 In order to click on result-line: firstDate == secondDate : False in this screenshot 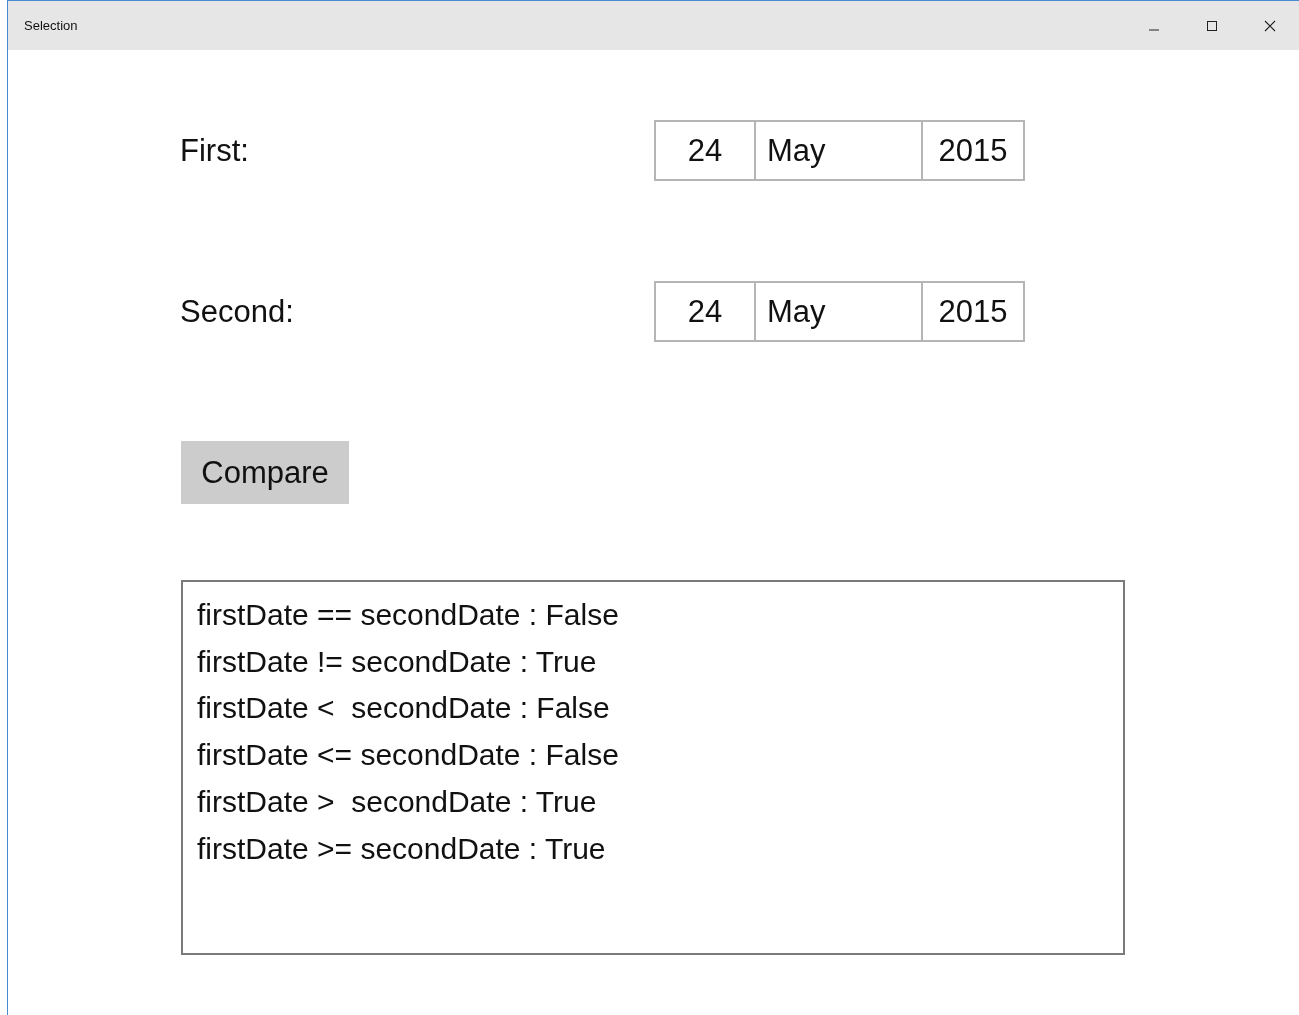, I will do `click(408, 615)`.